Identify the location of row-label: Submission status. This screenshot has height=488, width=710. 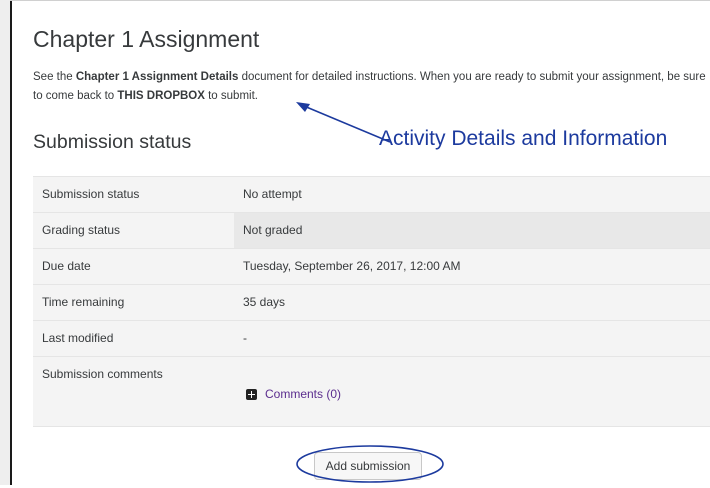
(91, 194).